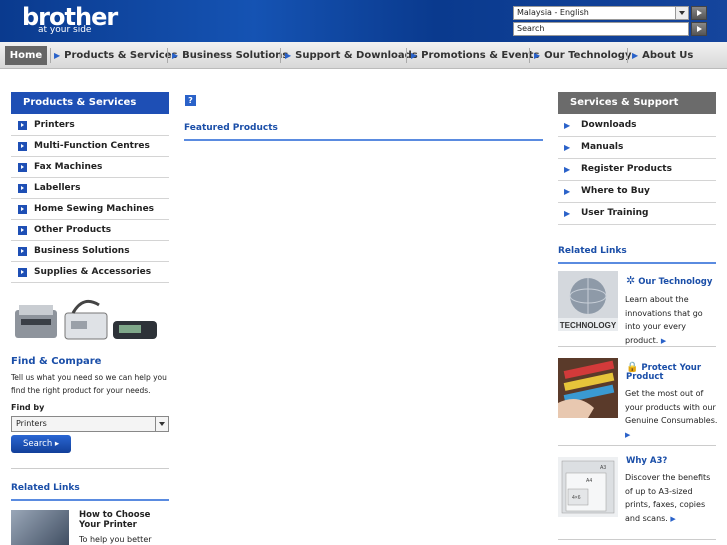 The image size is (727, 545). Describe the element at coordinates (475, 55) in the screenshot. I see `nav-promotions-events: ▶ Promotions & Events` at that location.